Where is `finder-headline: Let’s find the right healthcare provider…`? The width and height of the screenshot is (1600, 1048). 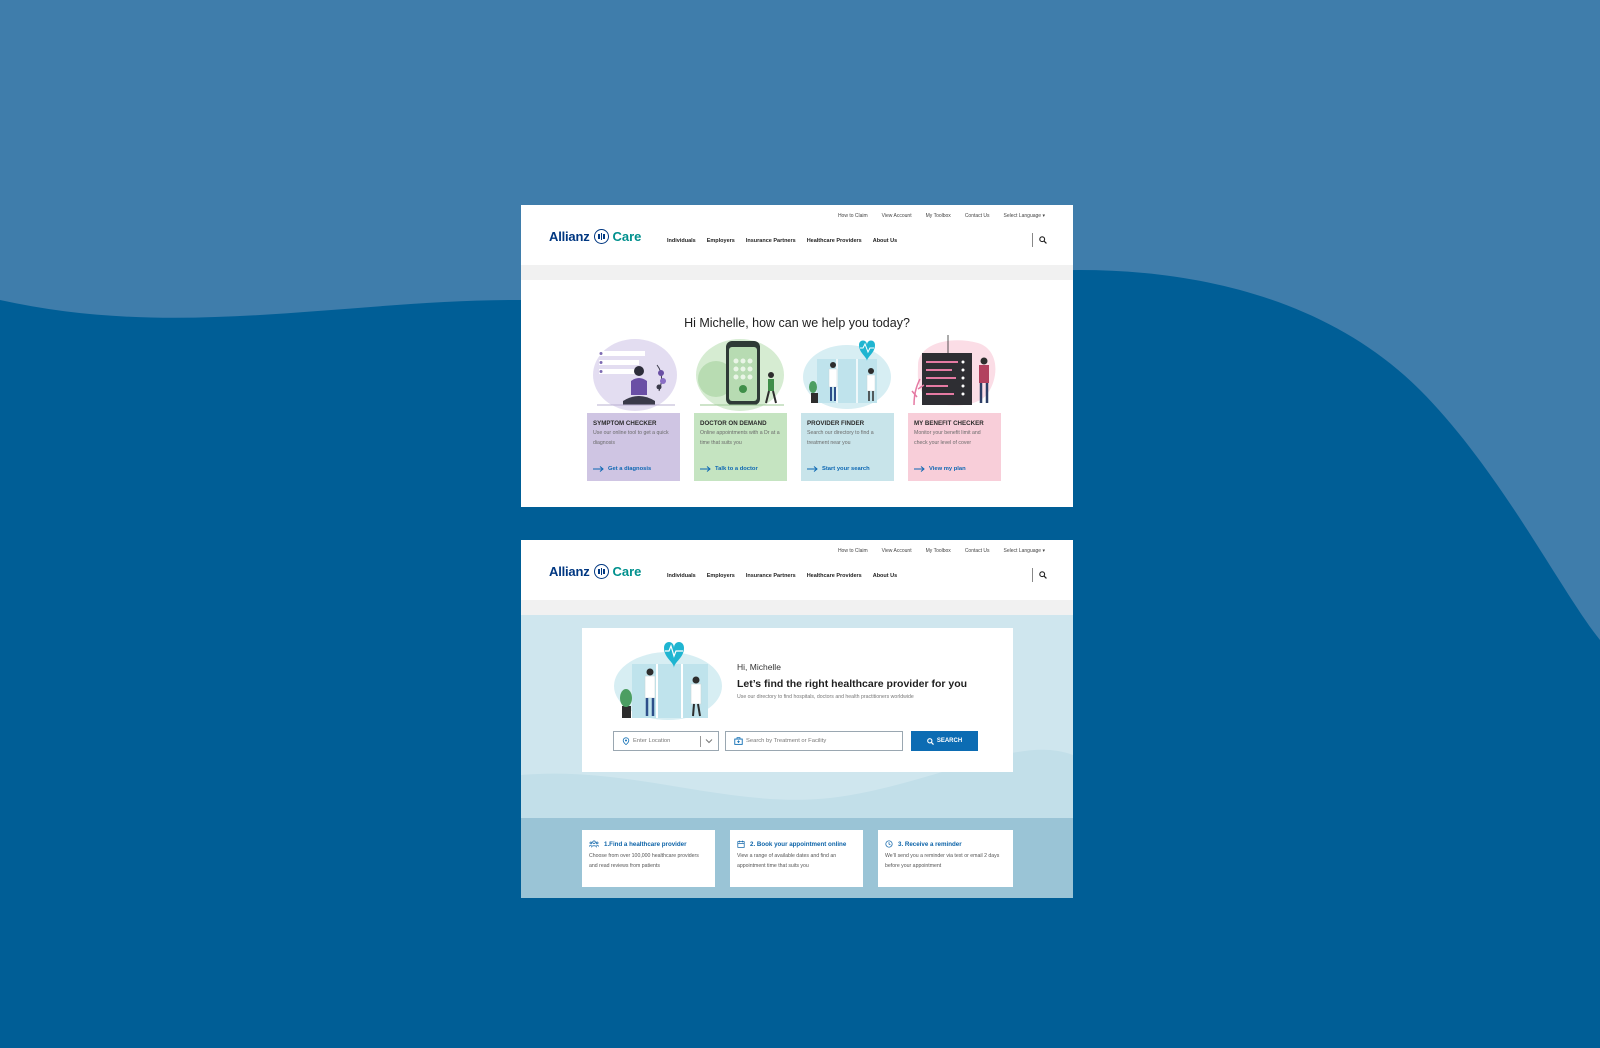
finder-headline: Let’s find the right healthcare provider… is located at coordinates (852, 684).